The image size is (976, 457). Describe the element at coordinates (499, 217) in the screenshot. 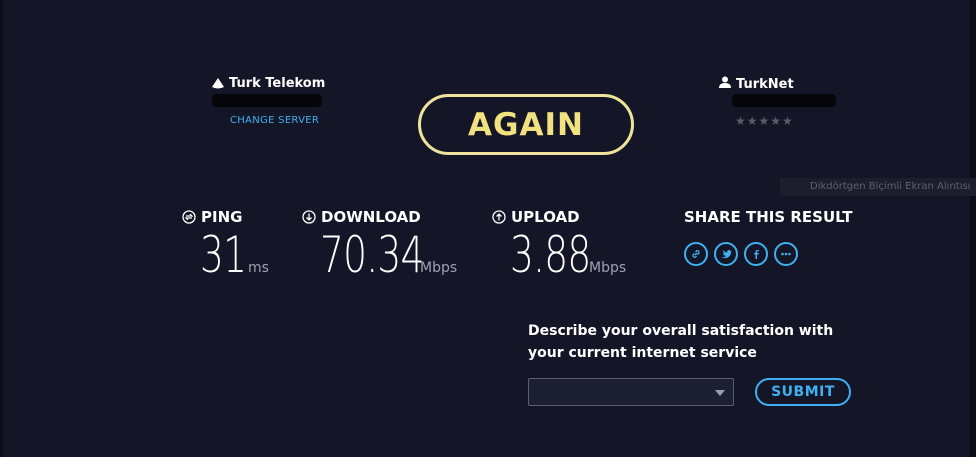

I see `upload-icon` at that location.